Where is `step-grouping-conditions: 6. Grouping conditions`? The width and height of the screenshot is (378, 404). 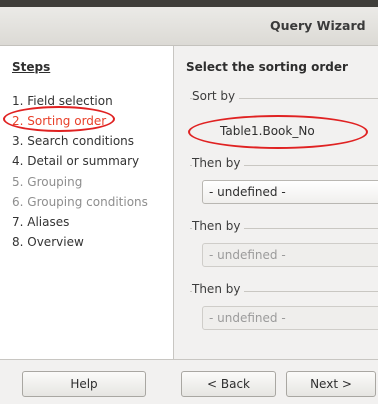
step-grouping-conditions: 6. Grouping conditions is located at coordinates (80, 202).